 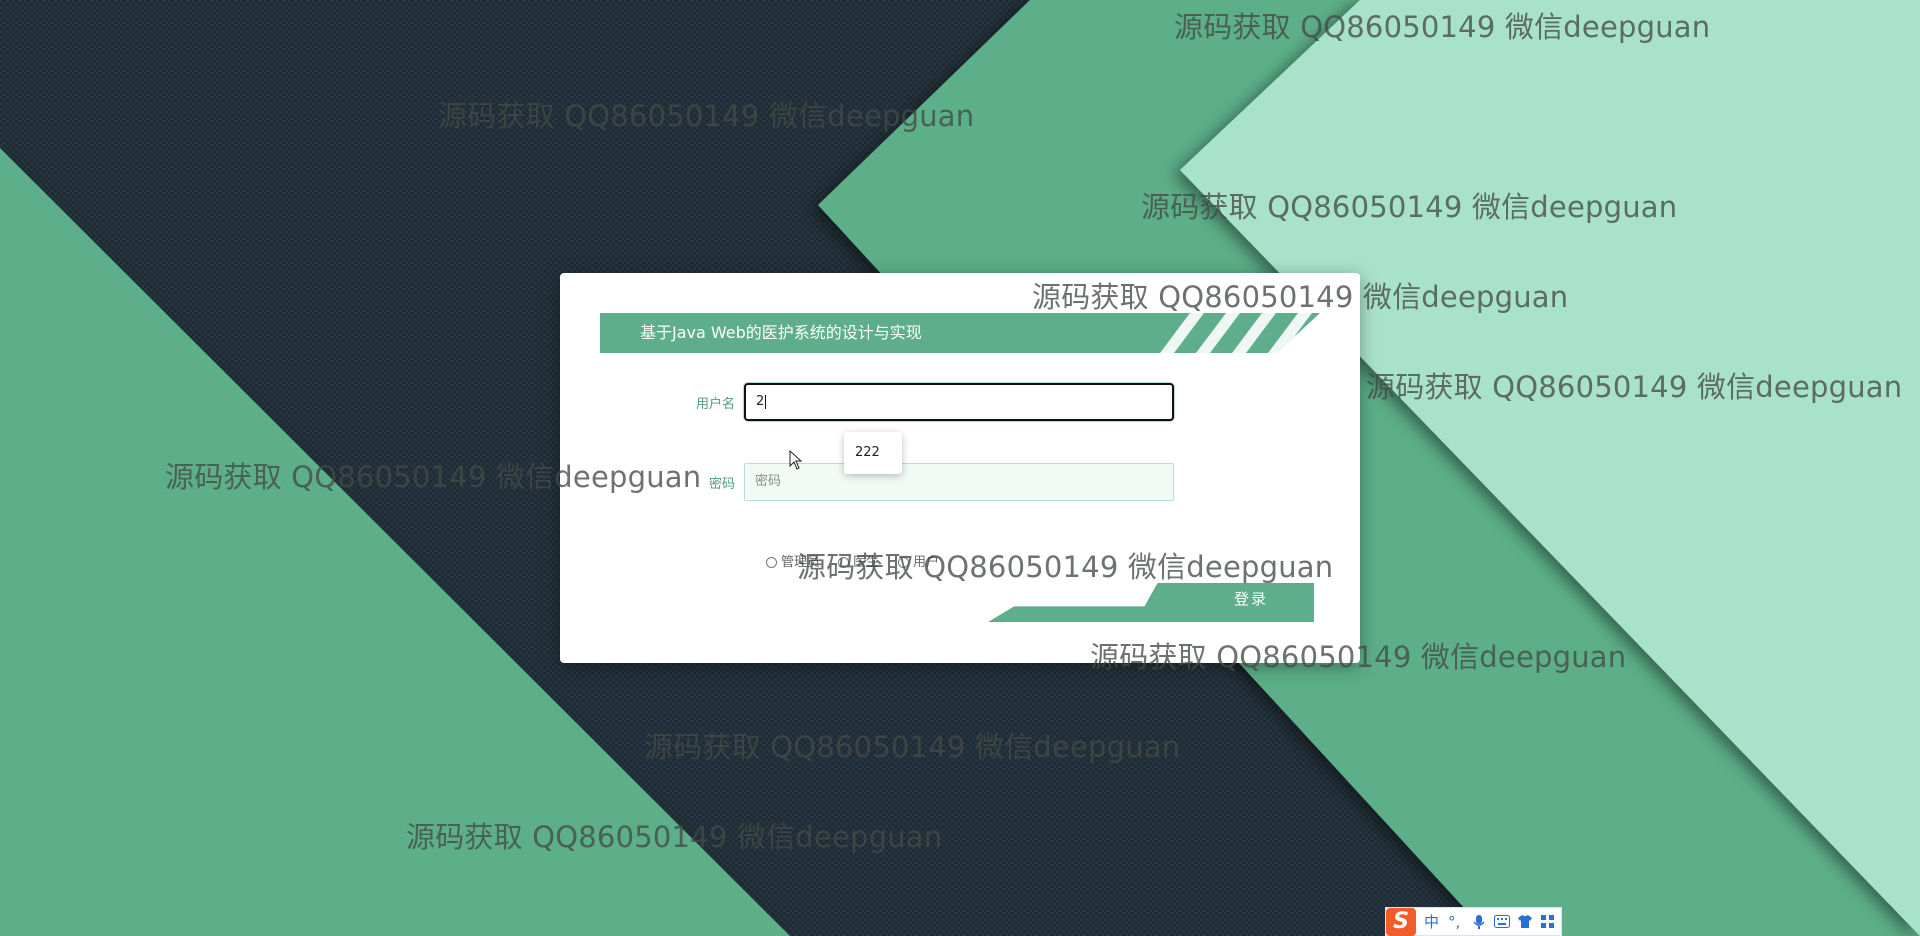 I want to click on autocomplete-suggestion: 222, so click(x=873, y=453).